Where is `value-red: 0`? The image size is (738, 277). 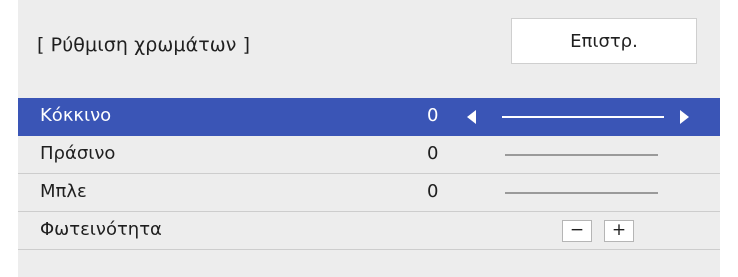
value-red: 0 is located at coordinates (433, 115).